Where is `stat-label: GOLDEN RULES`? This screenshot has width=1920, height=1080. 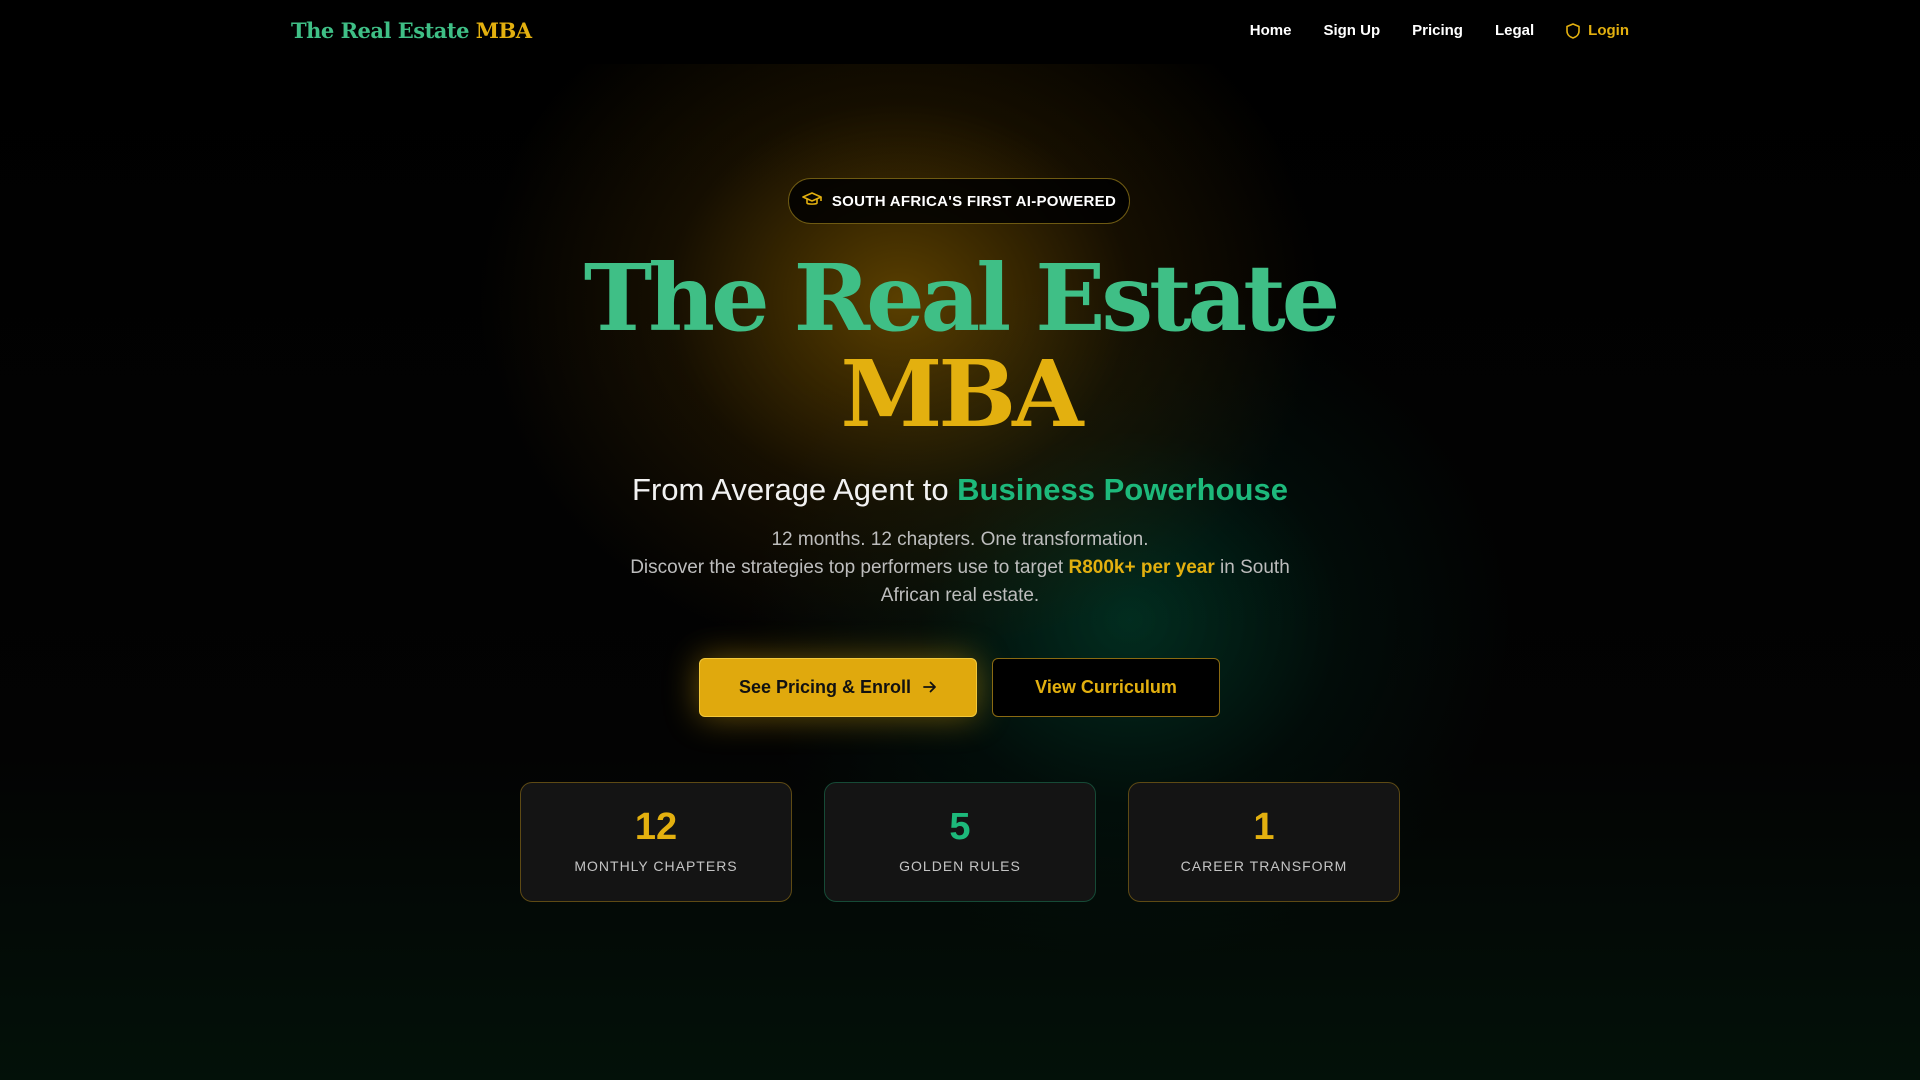 stat-label: GOLDEN RULES is located at coordinates (960, 866).